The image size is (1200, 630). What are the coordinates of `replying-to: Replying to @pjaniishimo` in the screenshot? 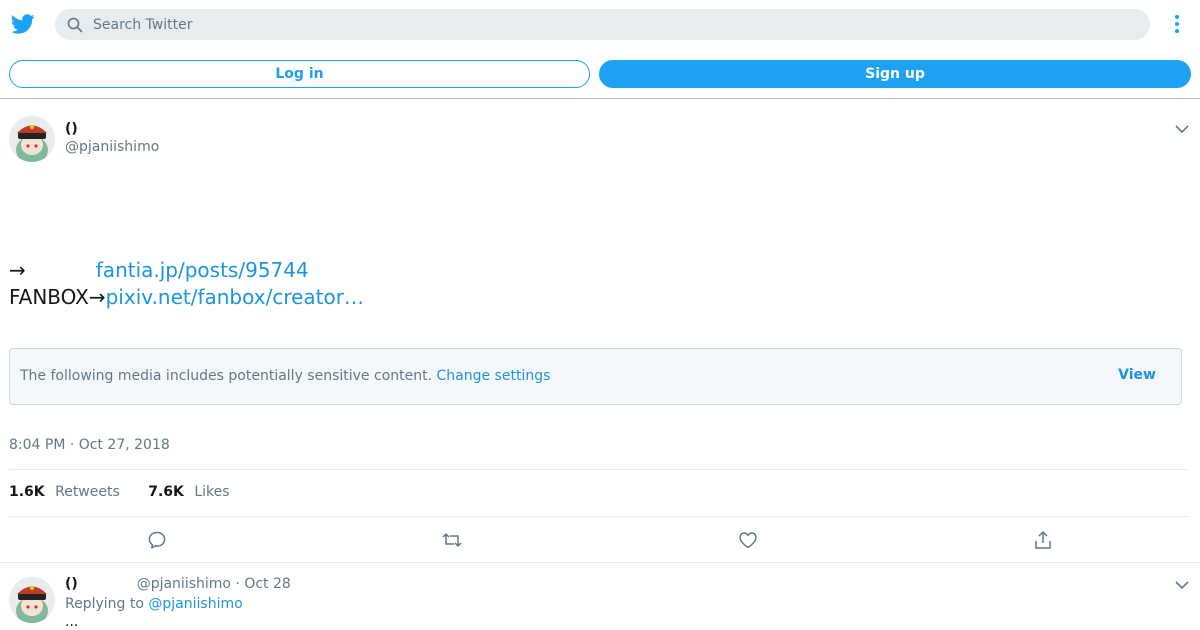 It's located at (154, 604).